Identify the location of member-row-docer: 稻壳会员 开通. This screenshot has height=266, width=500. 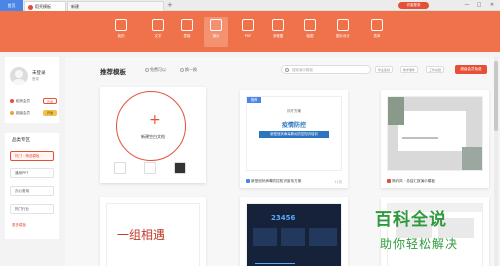
(34, 101).